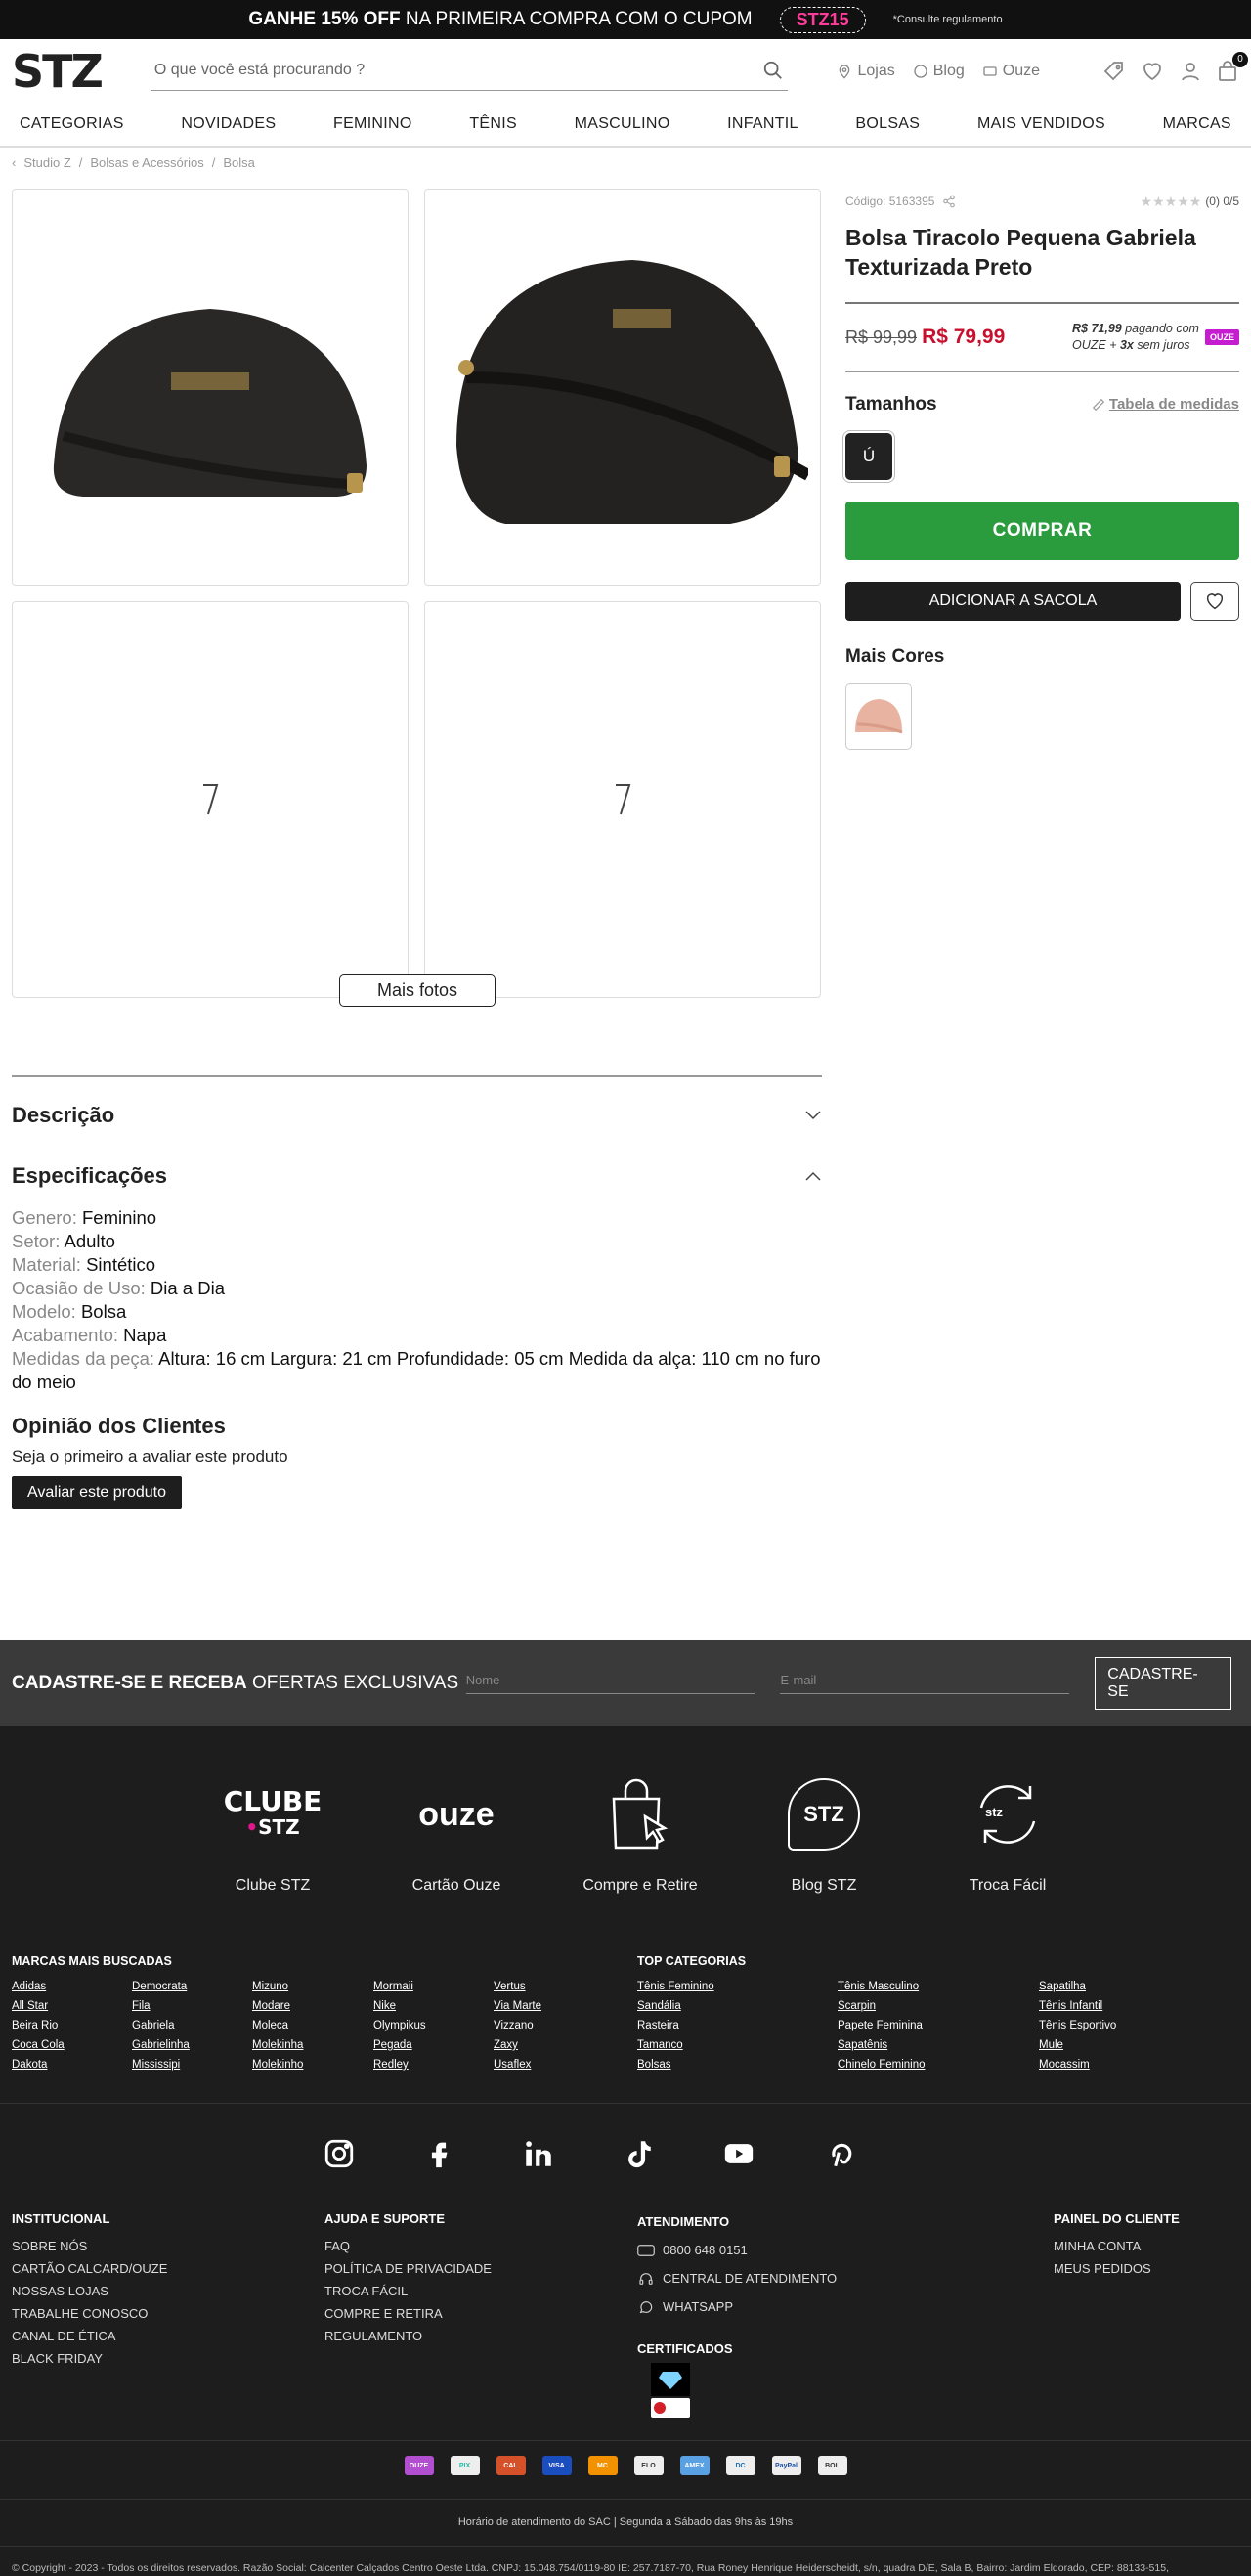  What do you see at coordinates (156, 2065) in the screenshot?
I see `brand-link: Mississipi` at bounding box center [156, 2065].